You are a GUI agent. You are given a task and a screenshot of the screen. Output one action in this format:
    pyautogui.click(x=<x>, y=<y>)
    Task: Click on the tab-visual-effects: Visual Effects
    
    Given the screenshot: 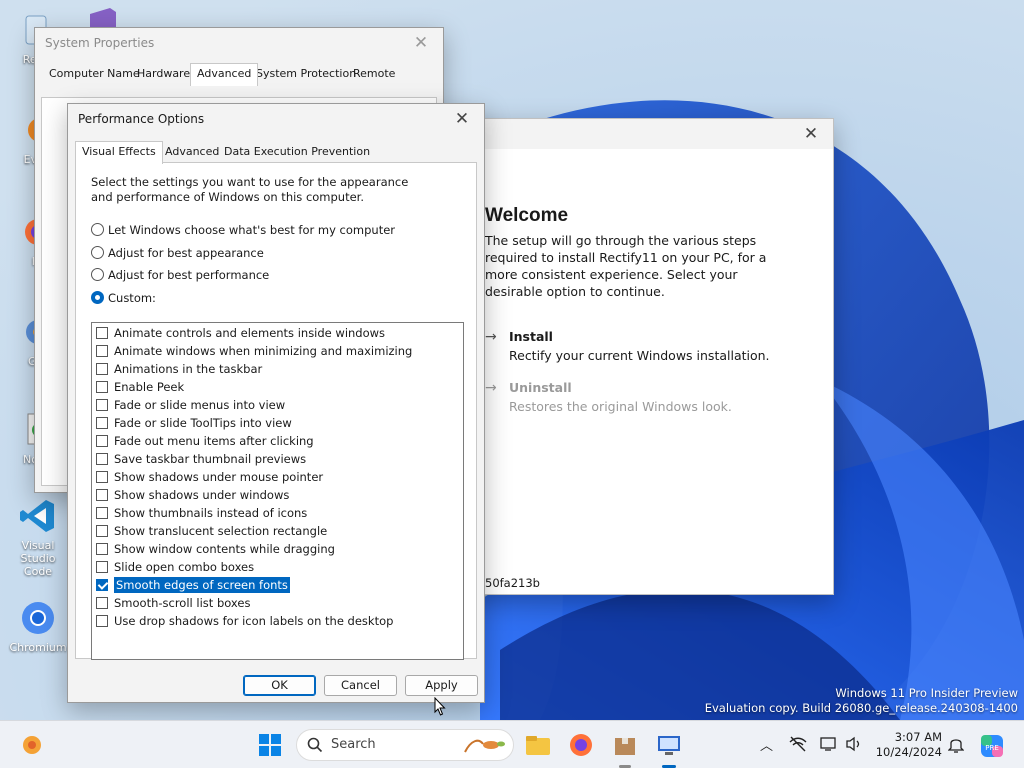 What is the action you would take?
    pyautogui.click(x=119, y=152)
    